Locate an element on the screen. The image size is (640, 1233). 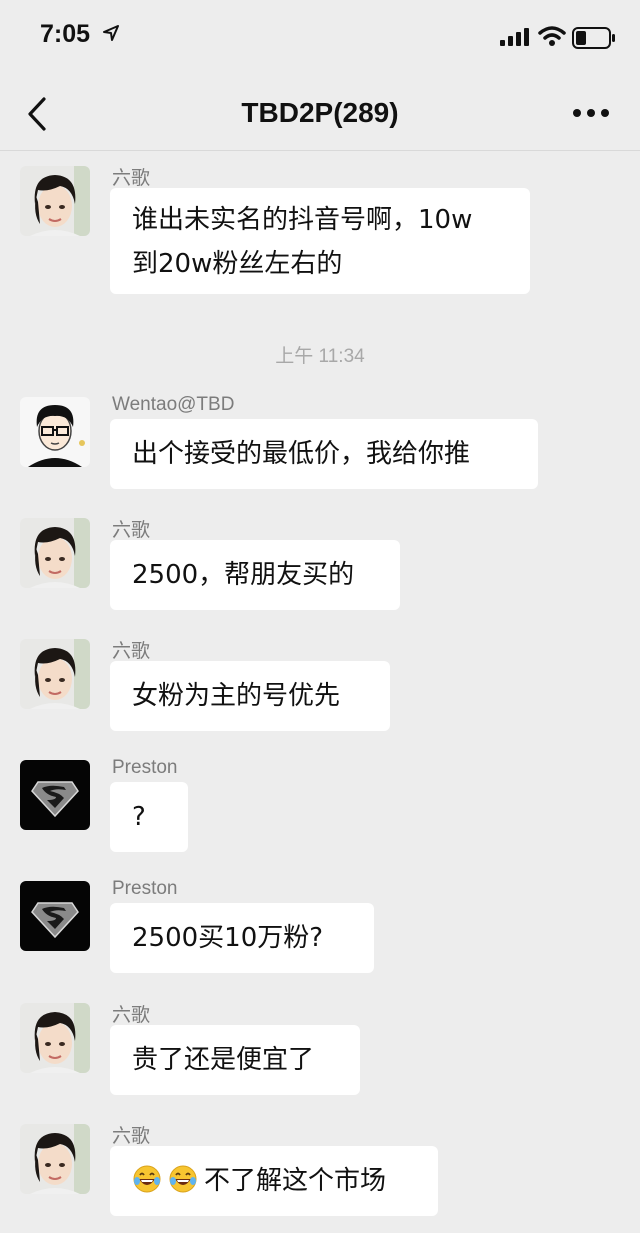
message-row: Preston 2500买10万粉? is located at coordinates (320, 927).